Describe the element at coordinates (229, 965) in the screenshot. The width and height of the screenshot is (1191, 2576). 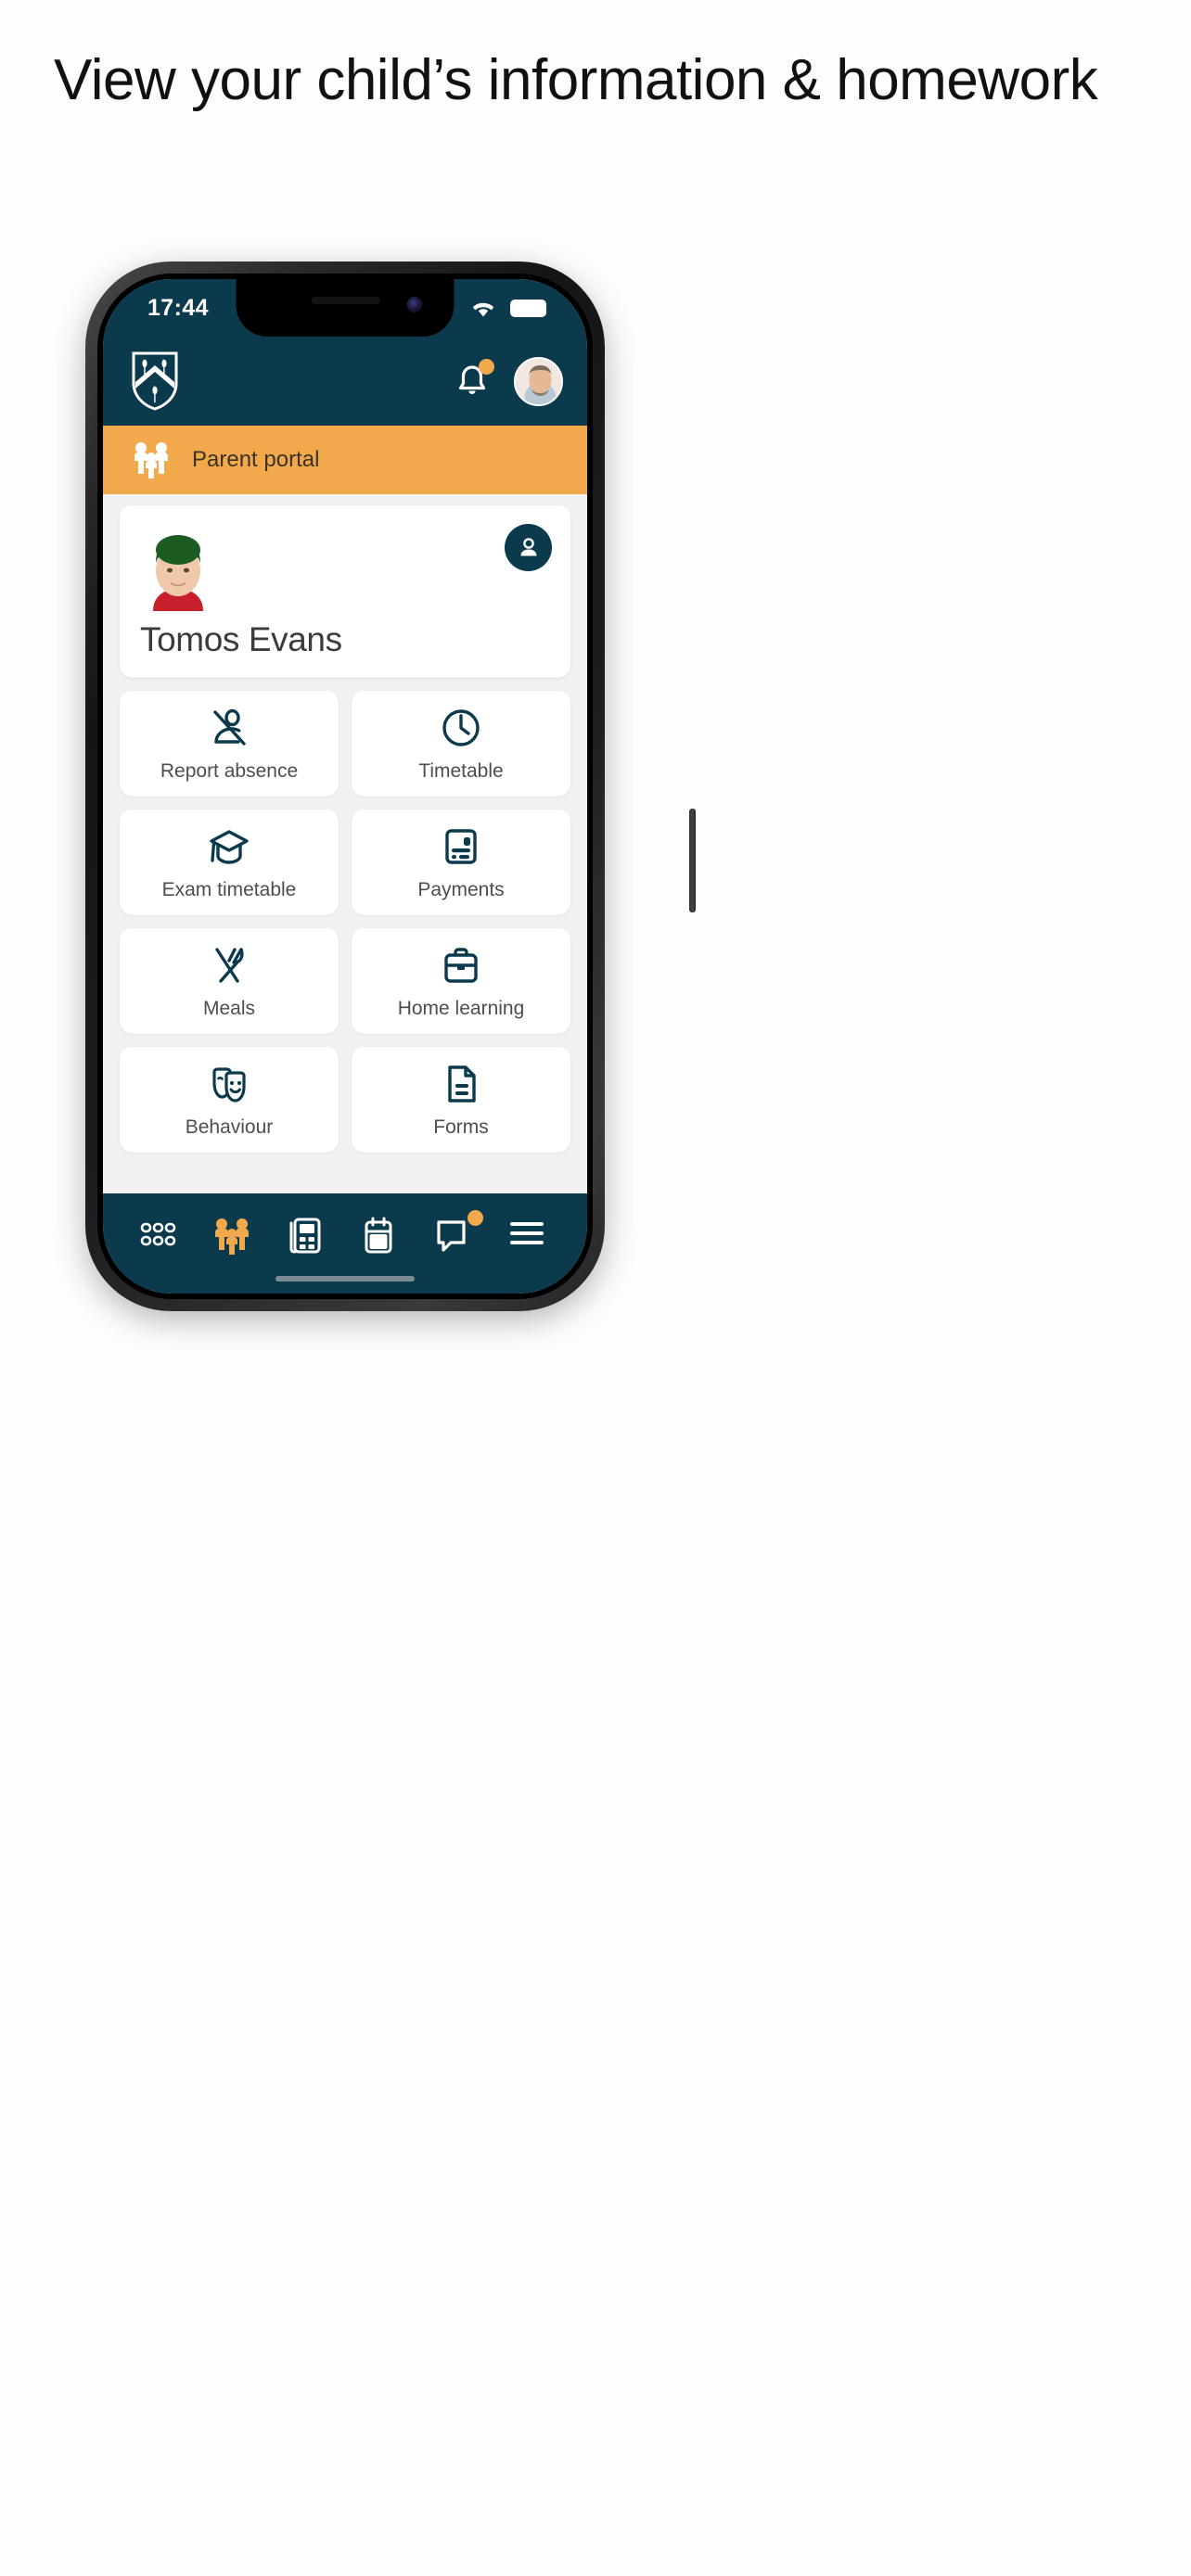
I see `cutlery-icon` at that location.